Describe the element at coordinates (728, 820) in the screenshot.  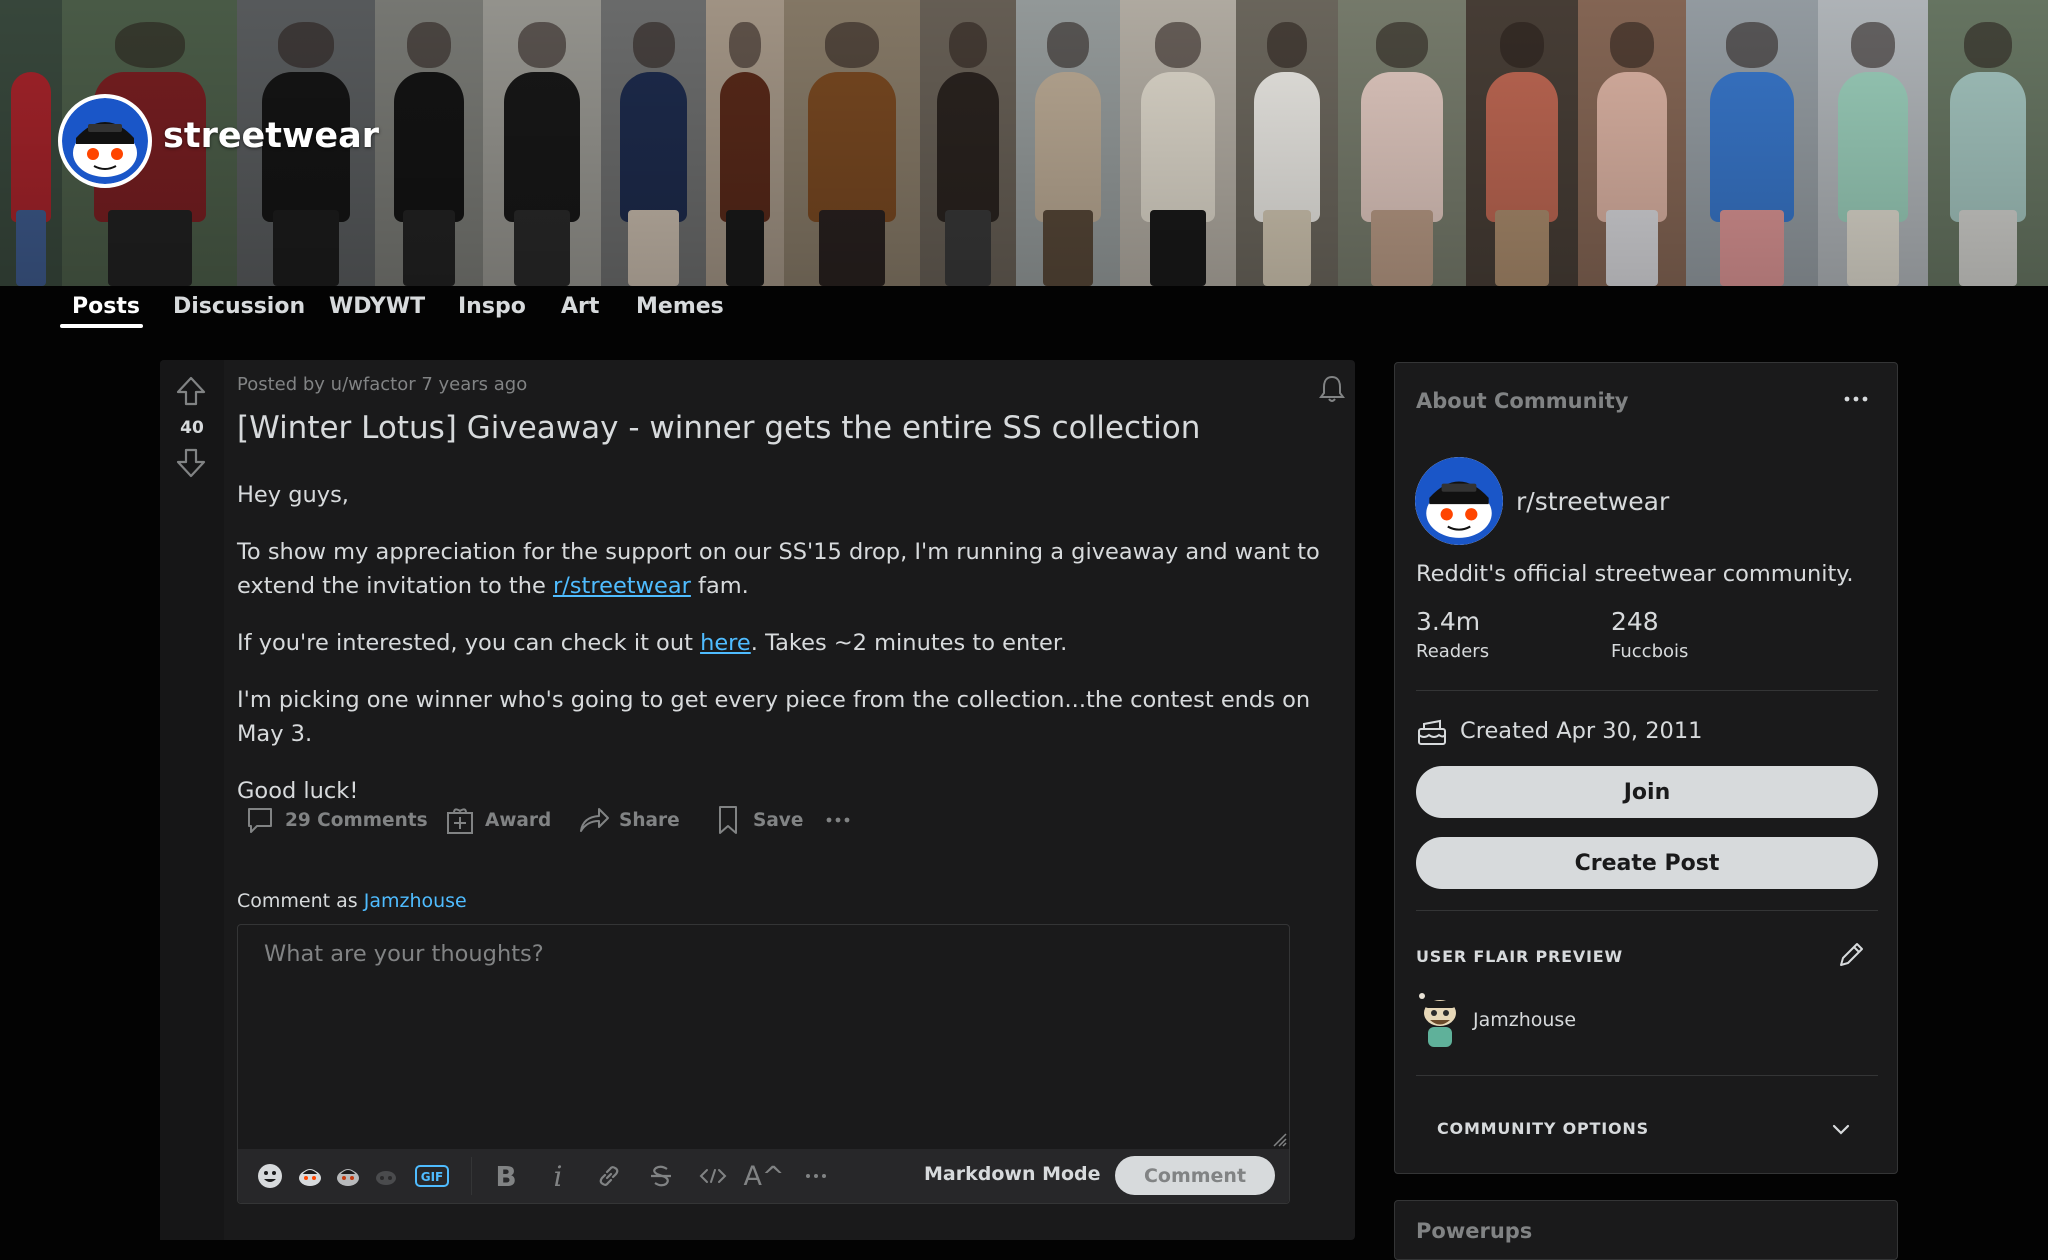
I see `bookmark-icon` at that location.